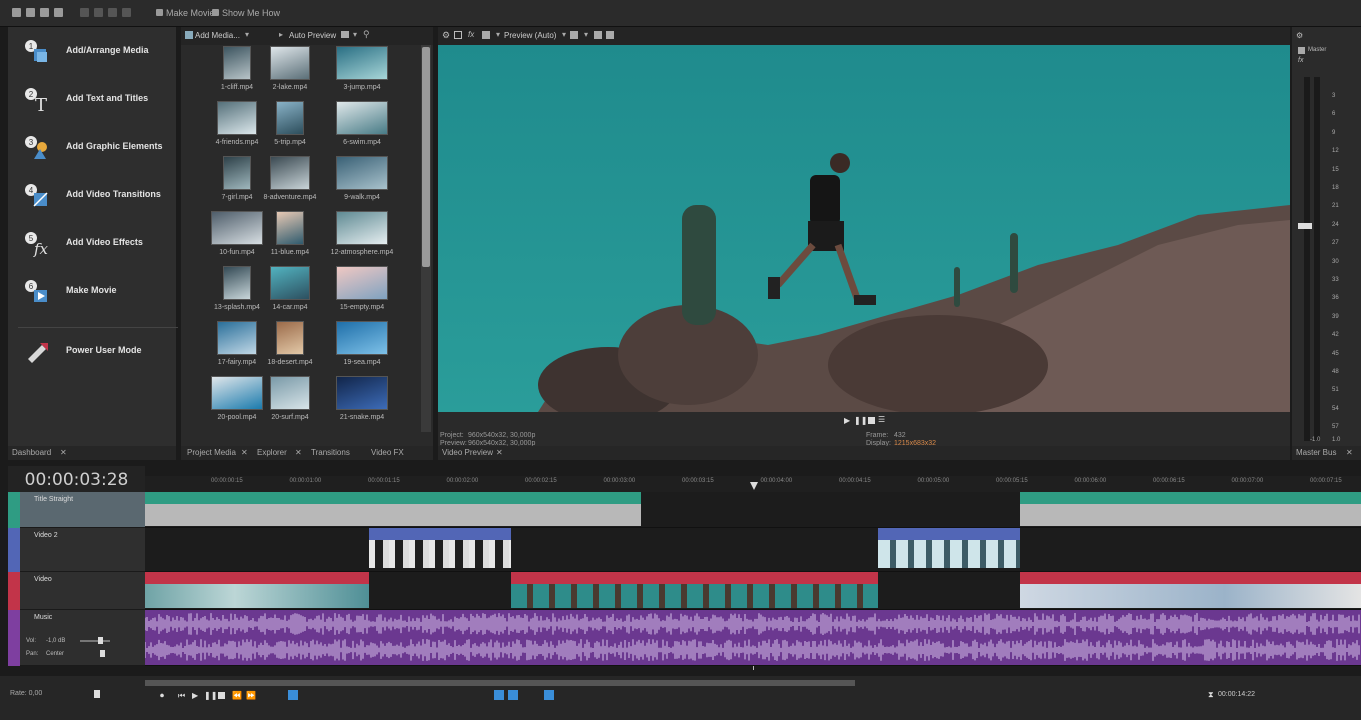 This screenshot has width=1361, height=720. I want to click on snapping-icon, so click(499, 695).